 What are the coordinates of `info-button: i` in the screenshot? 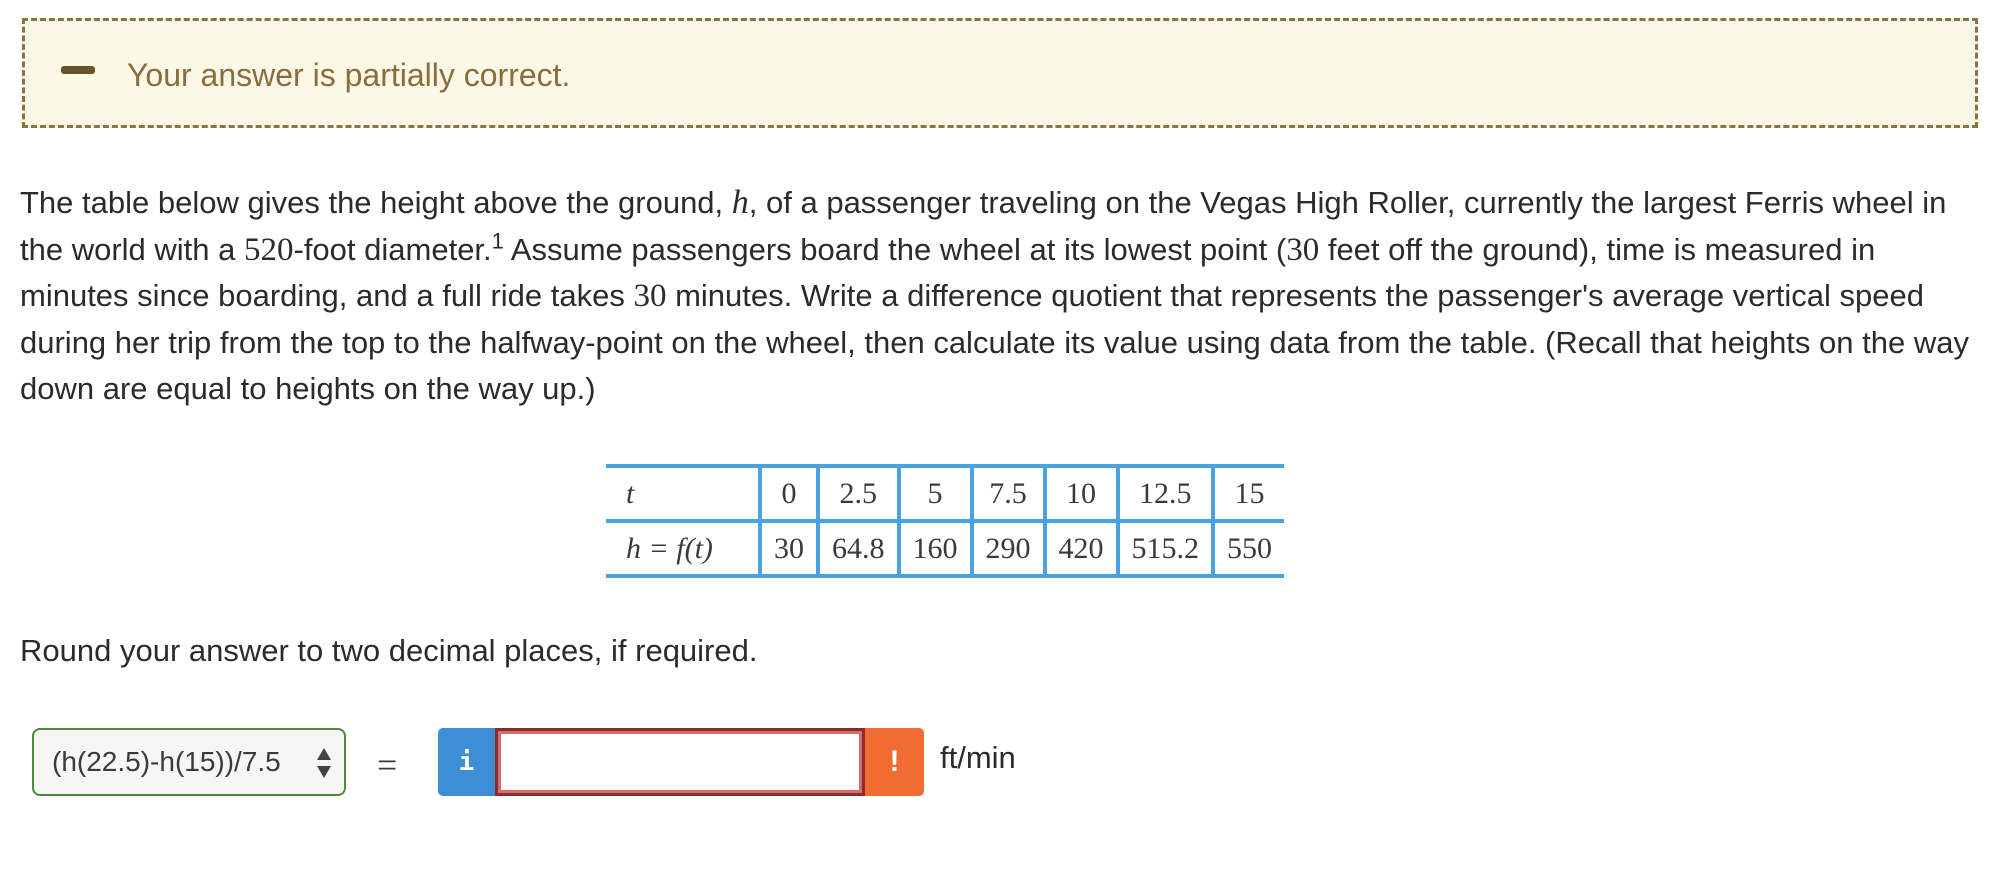 It's located at (466, 762).